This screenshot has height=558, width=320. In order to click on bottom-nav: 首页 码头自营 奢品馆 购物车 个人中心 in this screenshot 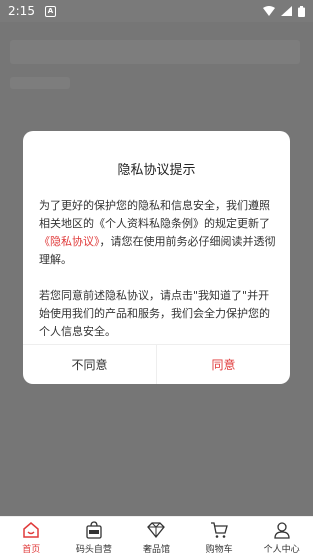, I will do `click(156, 537)`.